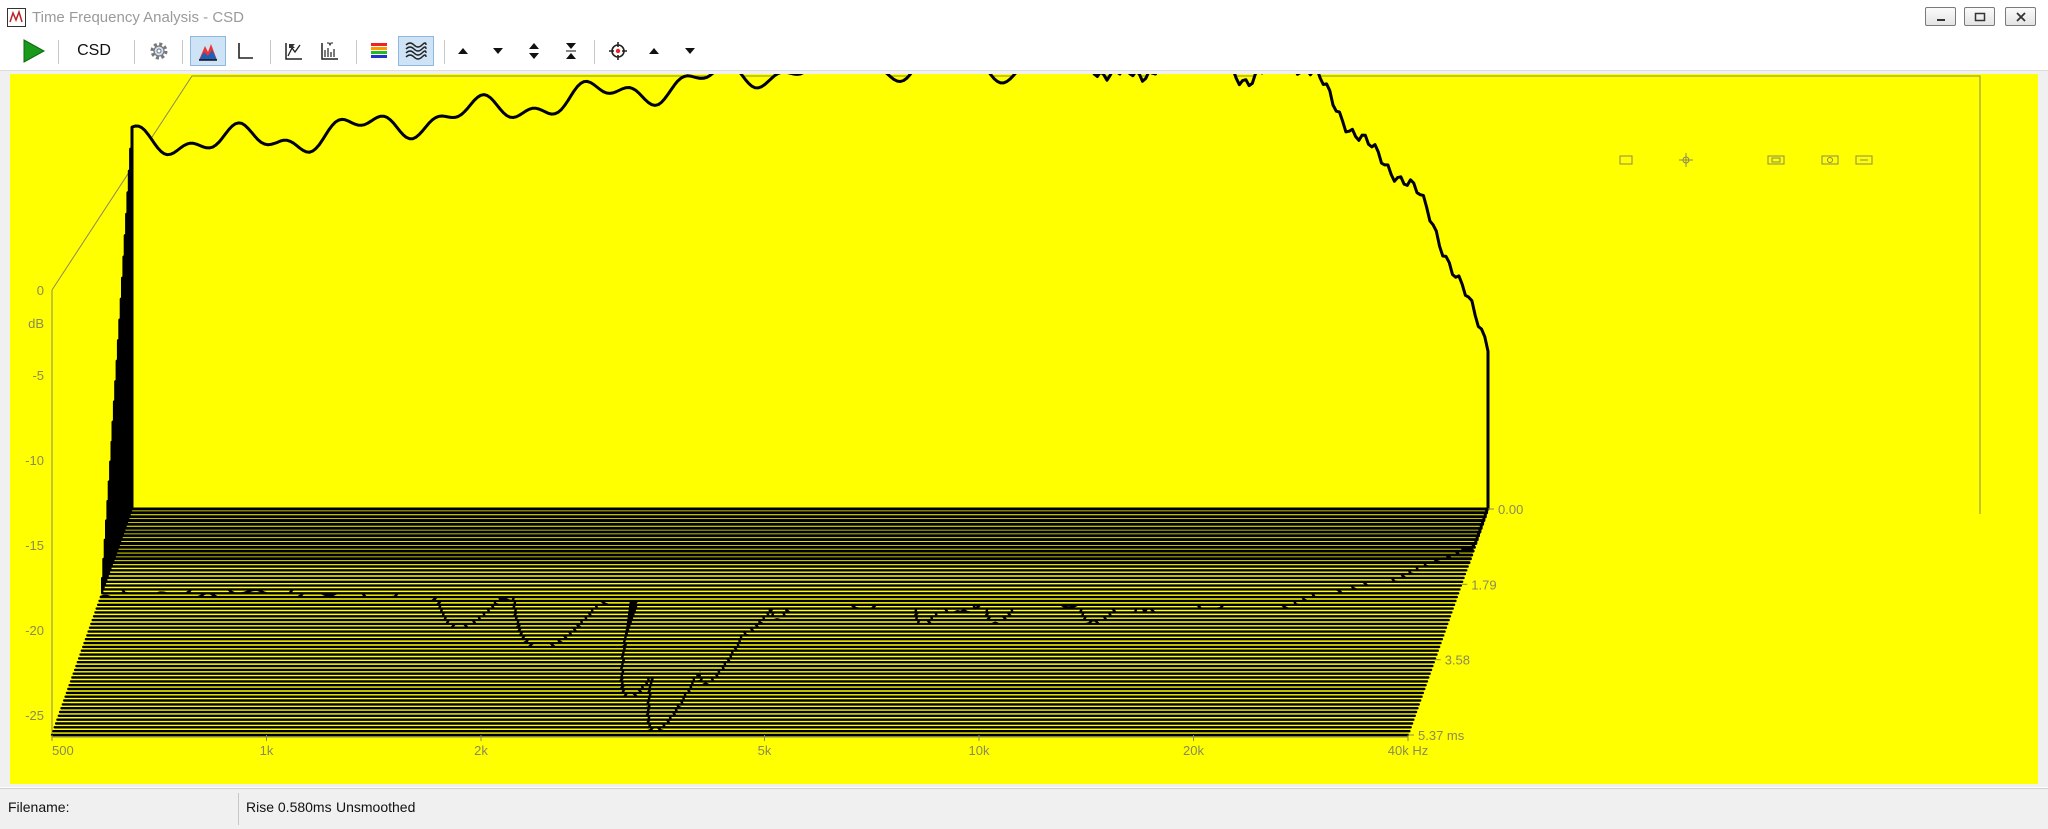  I want to click on expand-range-button, so click(534, 51).